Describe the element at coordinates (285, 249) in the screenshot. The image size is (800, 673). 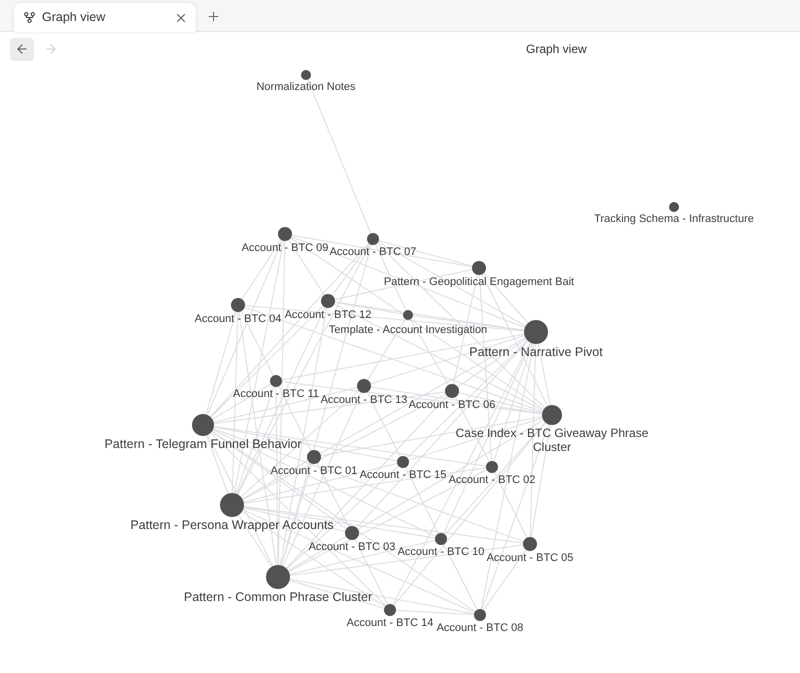
I see `node-label: Account - BTC 09` at that location.